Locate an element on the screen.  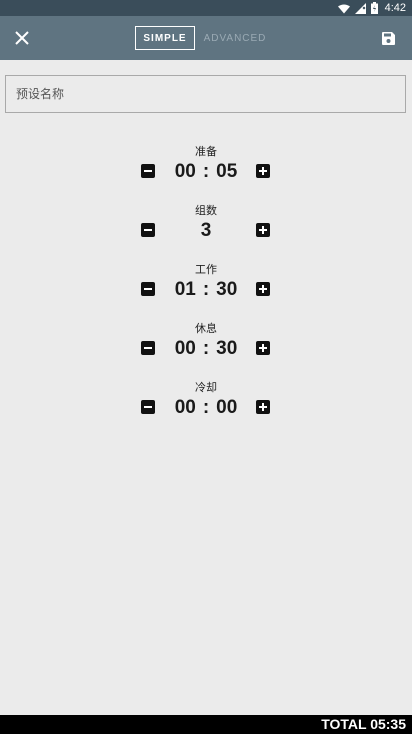
wifi-icon is located at coordinates (343, 9).